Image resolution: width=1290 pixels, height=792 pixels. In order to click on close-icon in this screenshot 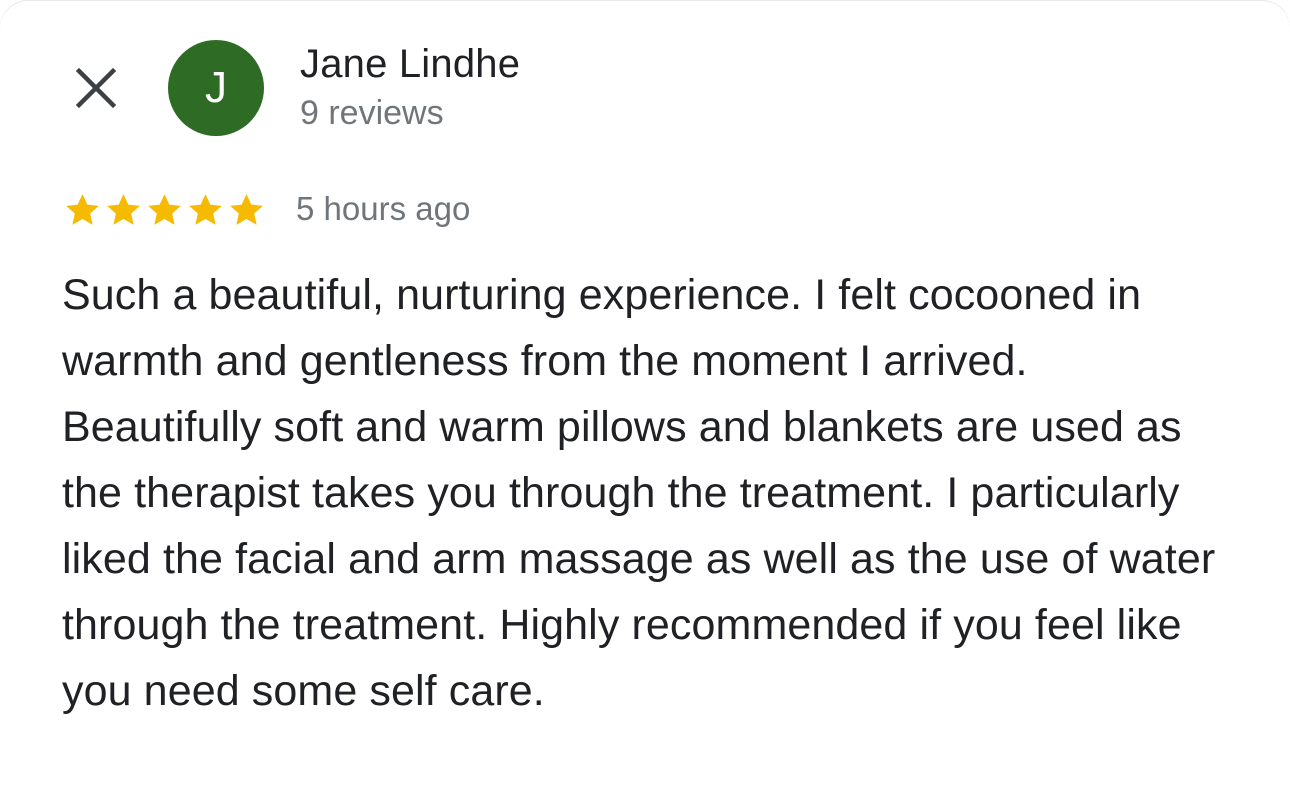, I will do `click(96, 88)`.